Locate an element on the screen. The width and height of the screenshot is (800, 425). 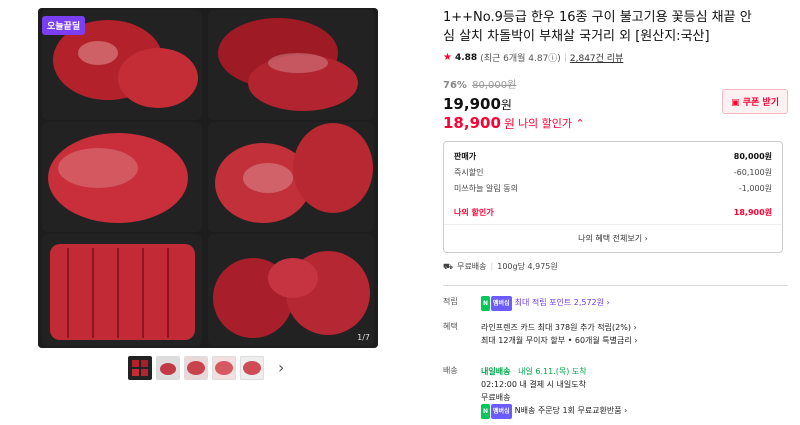
shipping-detail: 100g당 4,975원 is located at coordinates (527, 266).